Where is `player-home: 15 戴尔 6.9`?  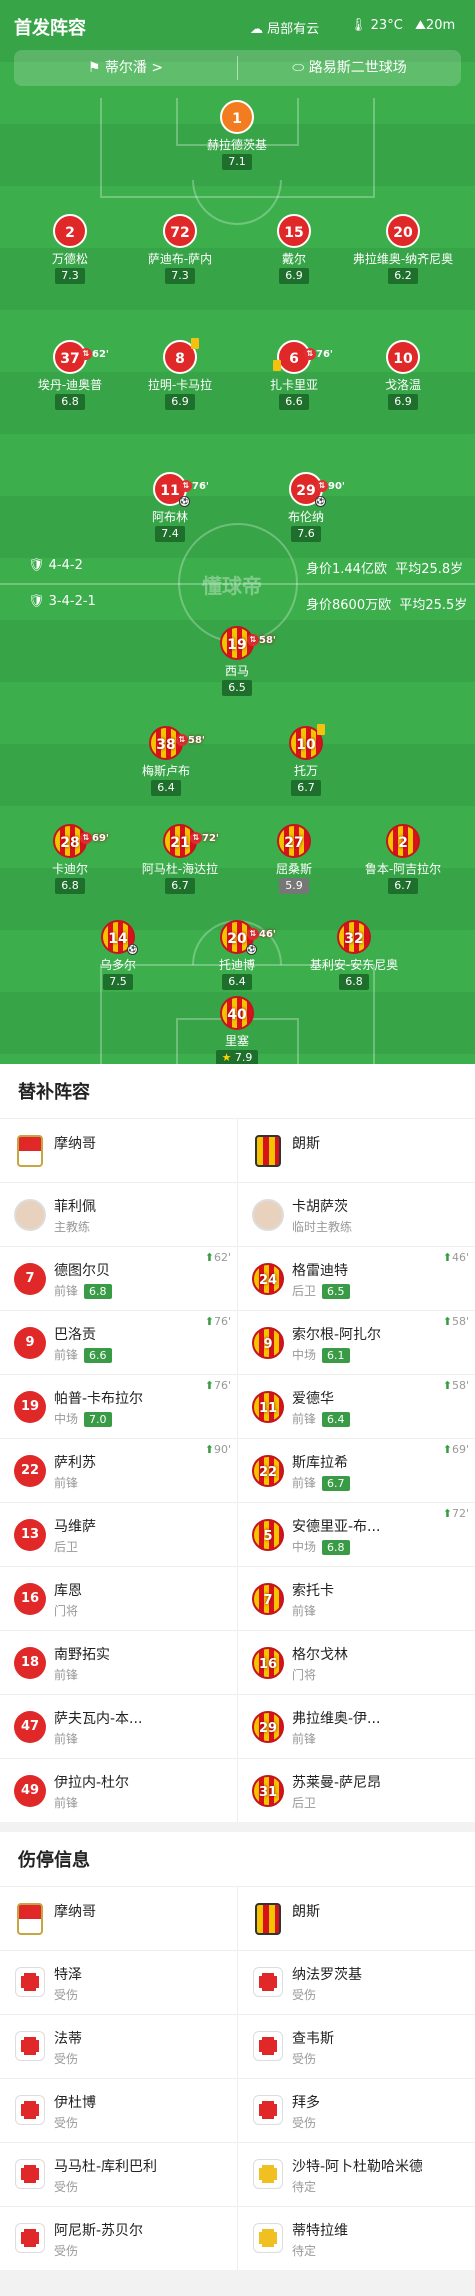 player-home: 15 戴尔 6.9 is located at coordinates (294, 249).